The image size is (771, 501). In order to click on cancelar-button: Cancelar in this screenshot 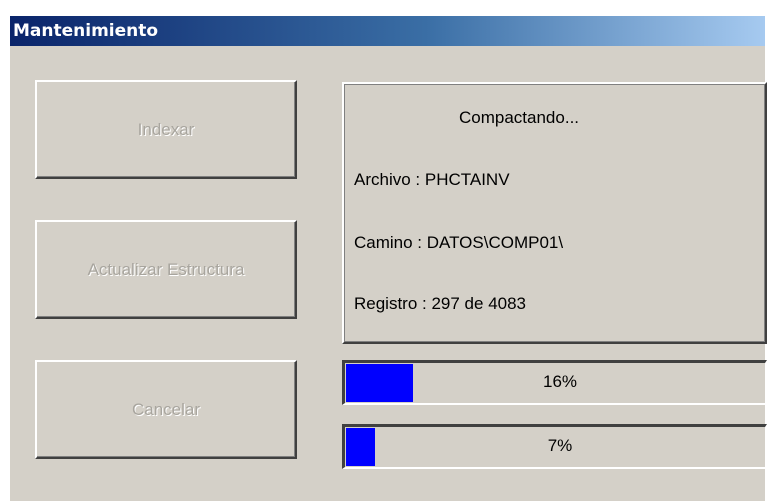, I will do `click(166, 409)`.